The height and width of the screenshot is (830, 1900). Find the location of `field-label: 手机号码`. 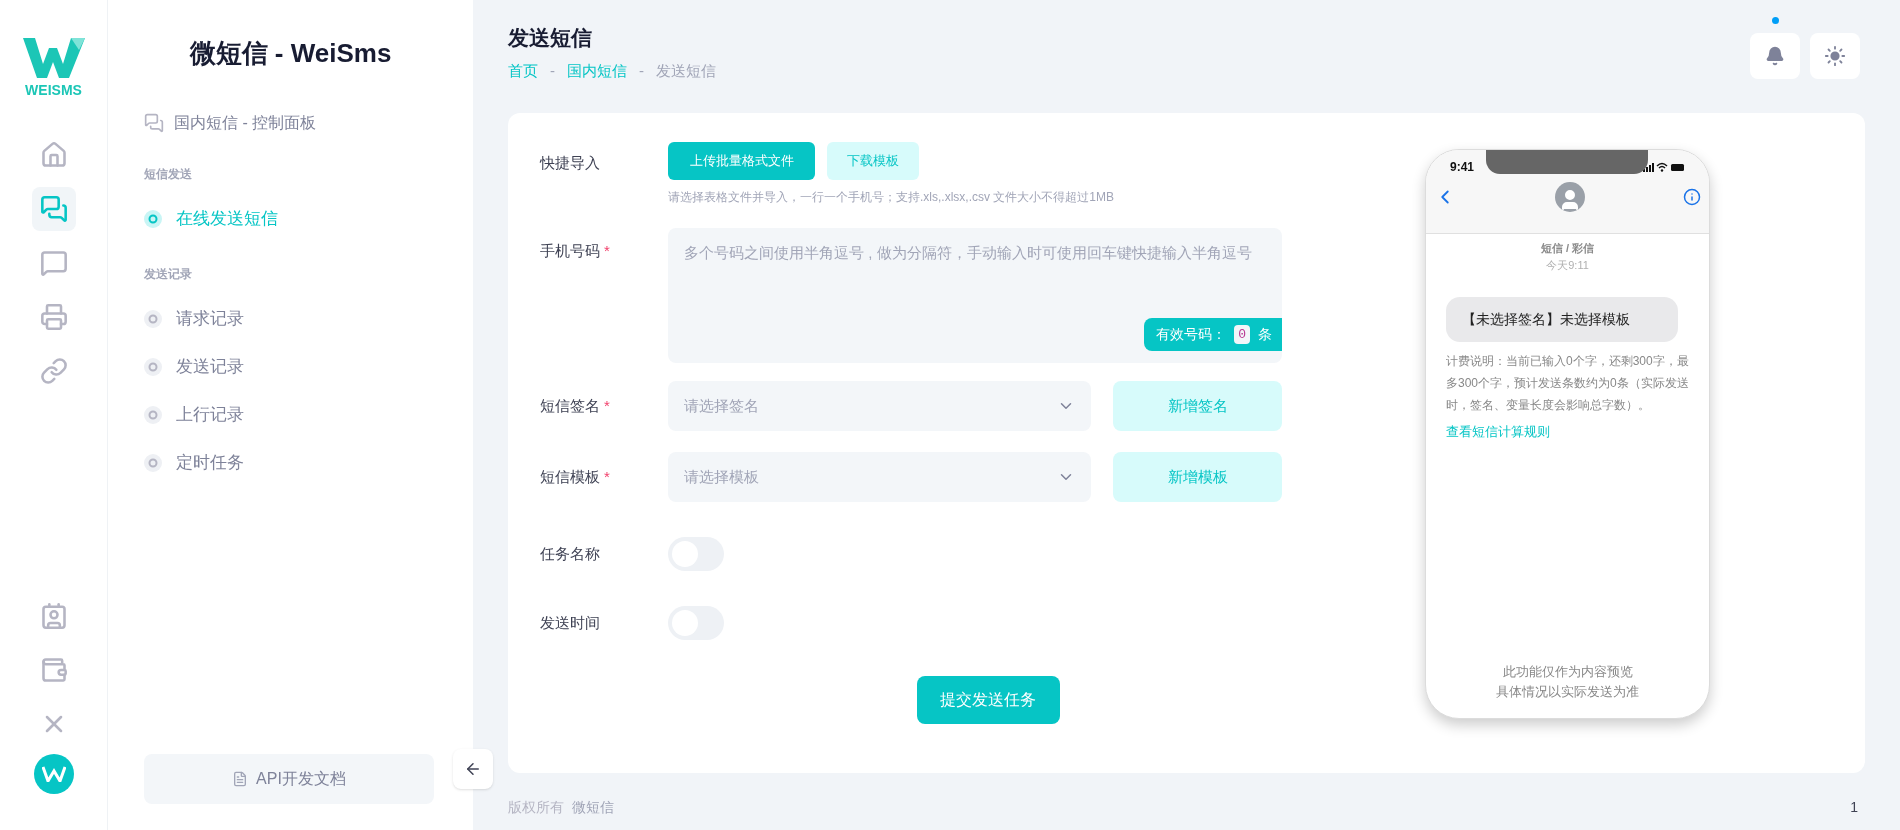

field-label: 手机号码 is located at coordinates (570, 250).